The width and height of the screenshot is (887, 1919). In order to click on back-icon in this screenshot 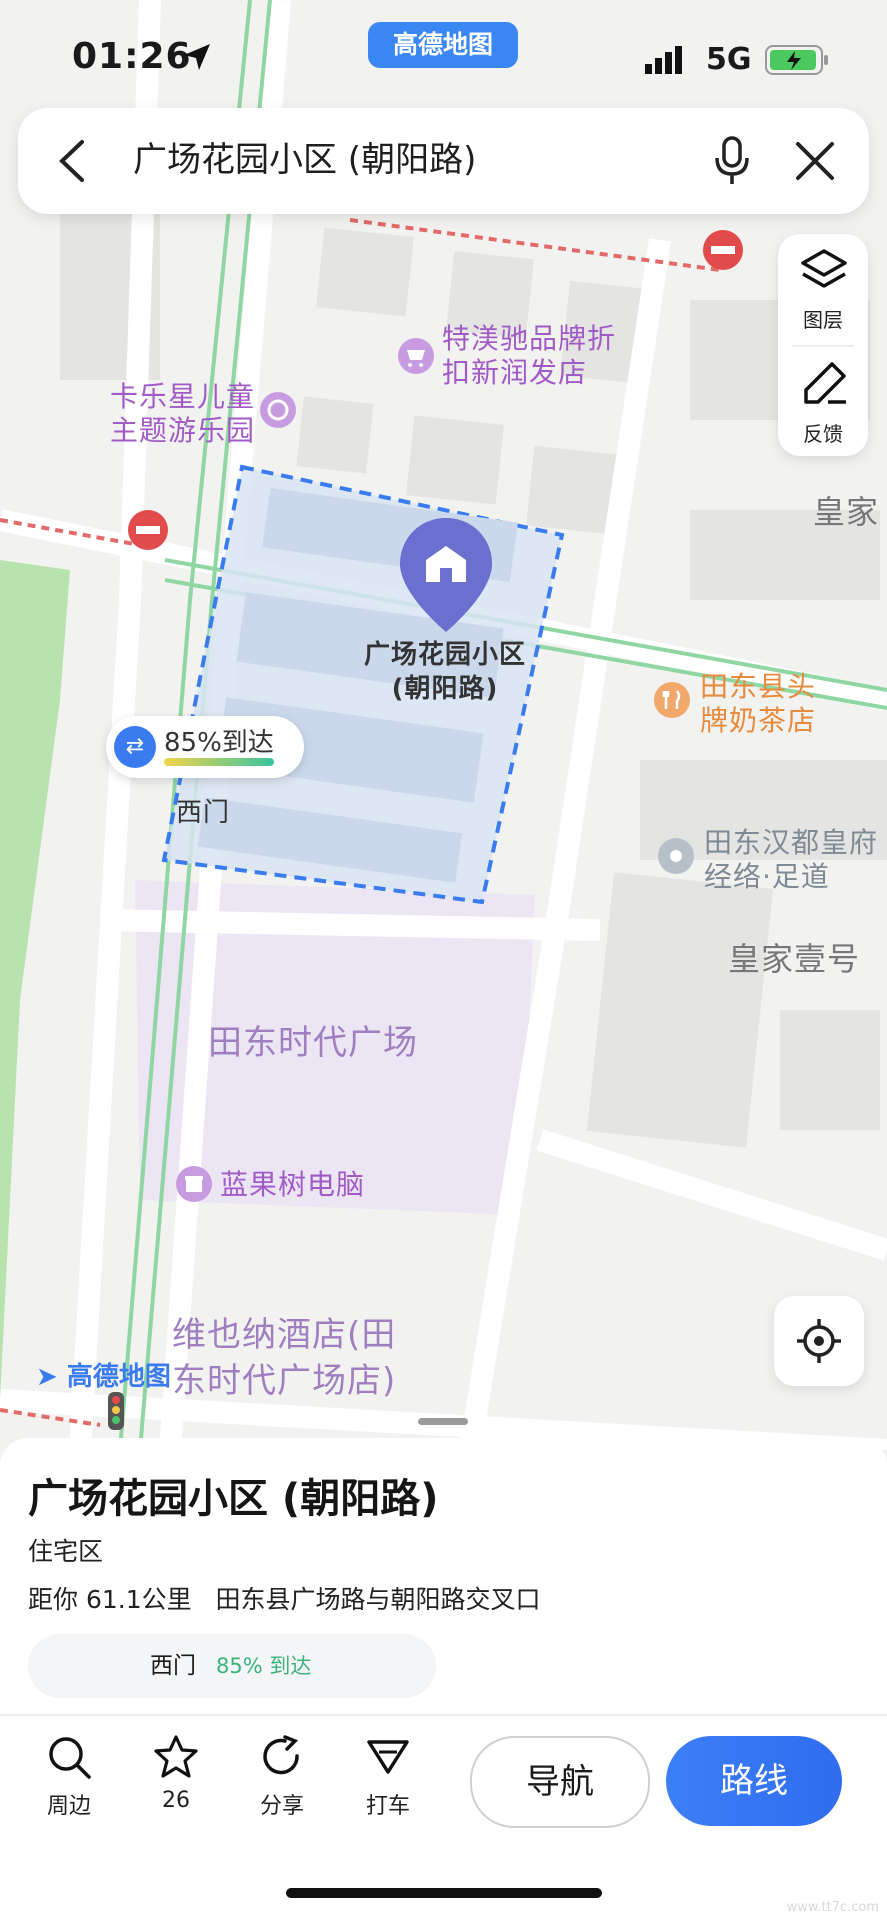, I will do `click(72, 163)`.